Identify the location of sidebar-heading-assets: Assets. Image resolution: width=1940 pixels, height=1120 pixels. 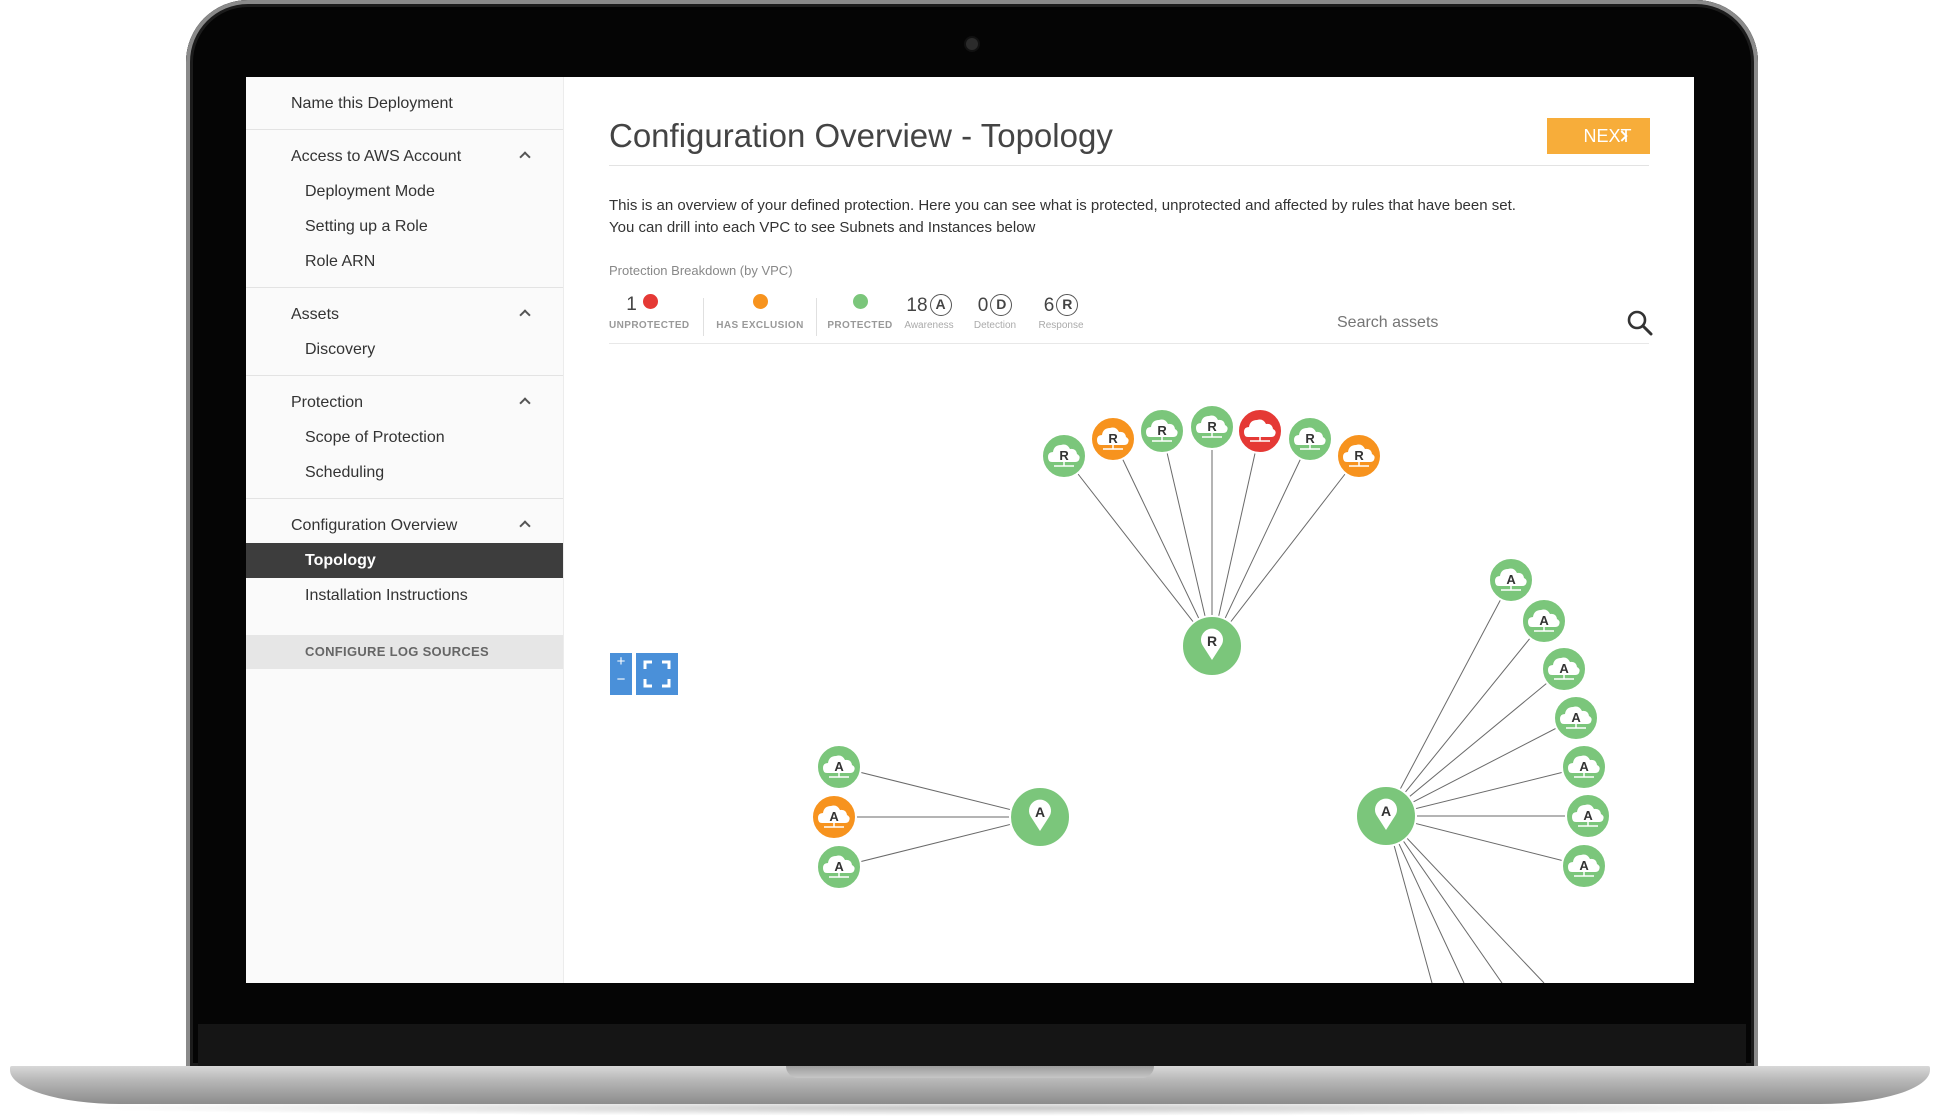
(404, 315).